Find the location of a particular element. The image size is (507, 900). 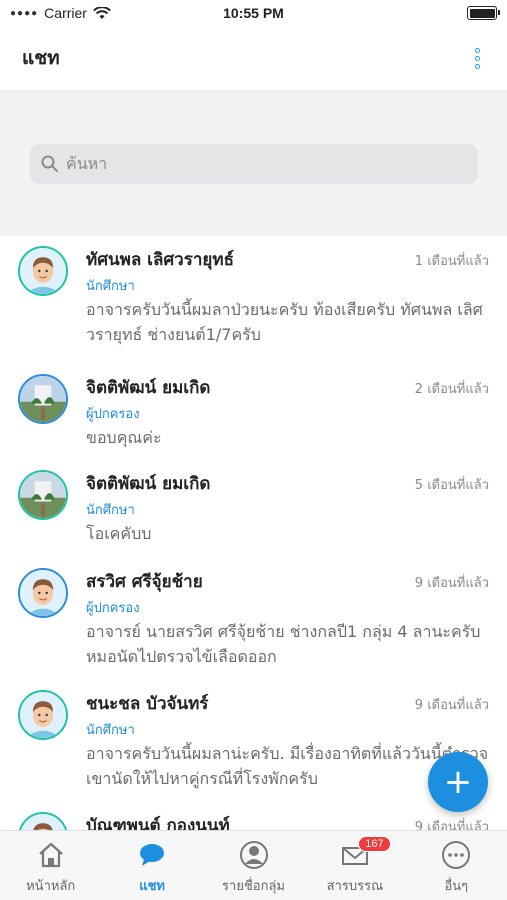

chat-header-row: จิตติพัฒน์ ยมเกิด 5 เดือนที่แล้ว is located at coordinates (287, 483).